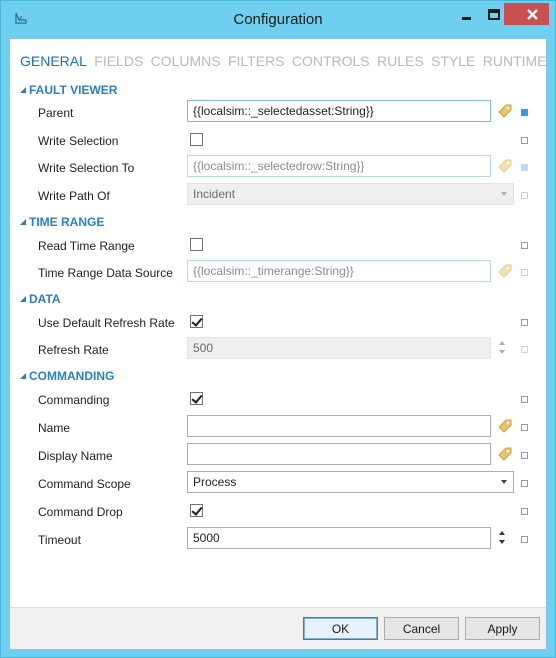  I want to click on tab-columns: COLUMNS, so click(186, 61).